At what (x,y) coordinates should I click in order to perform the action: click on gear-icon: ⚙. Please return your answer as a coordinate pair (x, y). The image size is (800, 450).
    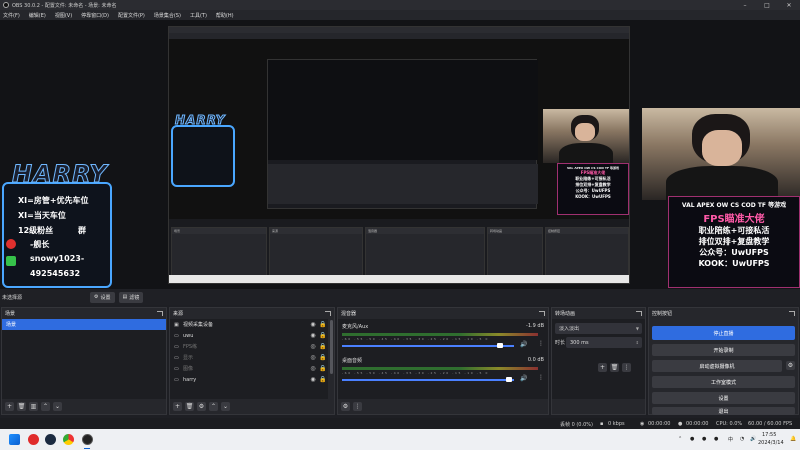
    Looking at the image, I should click on (96, 297).